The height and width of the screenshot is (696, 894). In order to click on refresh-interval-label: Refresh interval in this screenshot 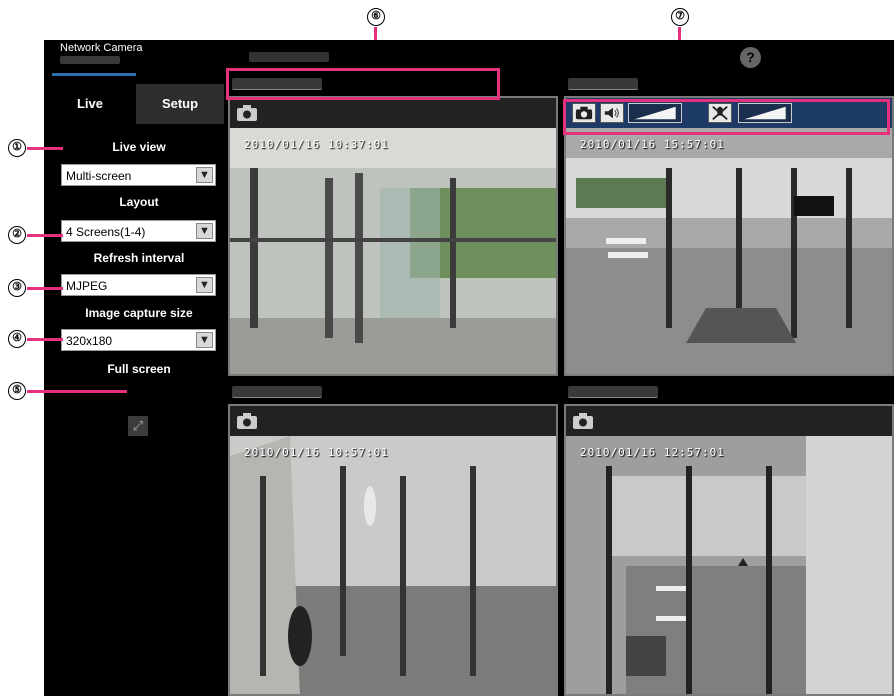, I will do `click(139, 258)`.